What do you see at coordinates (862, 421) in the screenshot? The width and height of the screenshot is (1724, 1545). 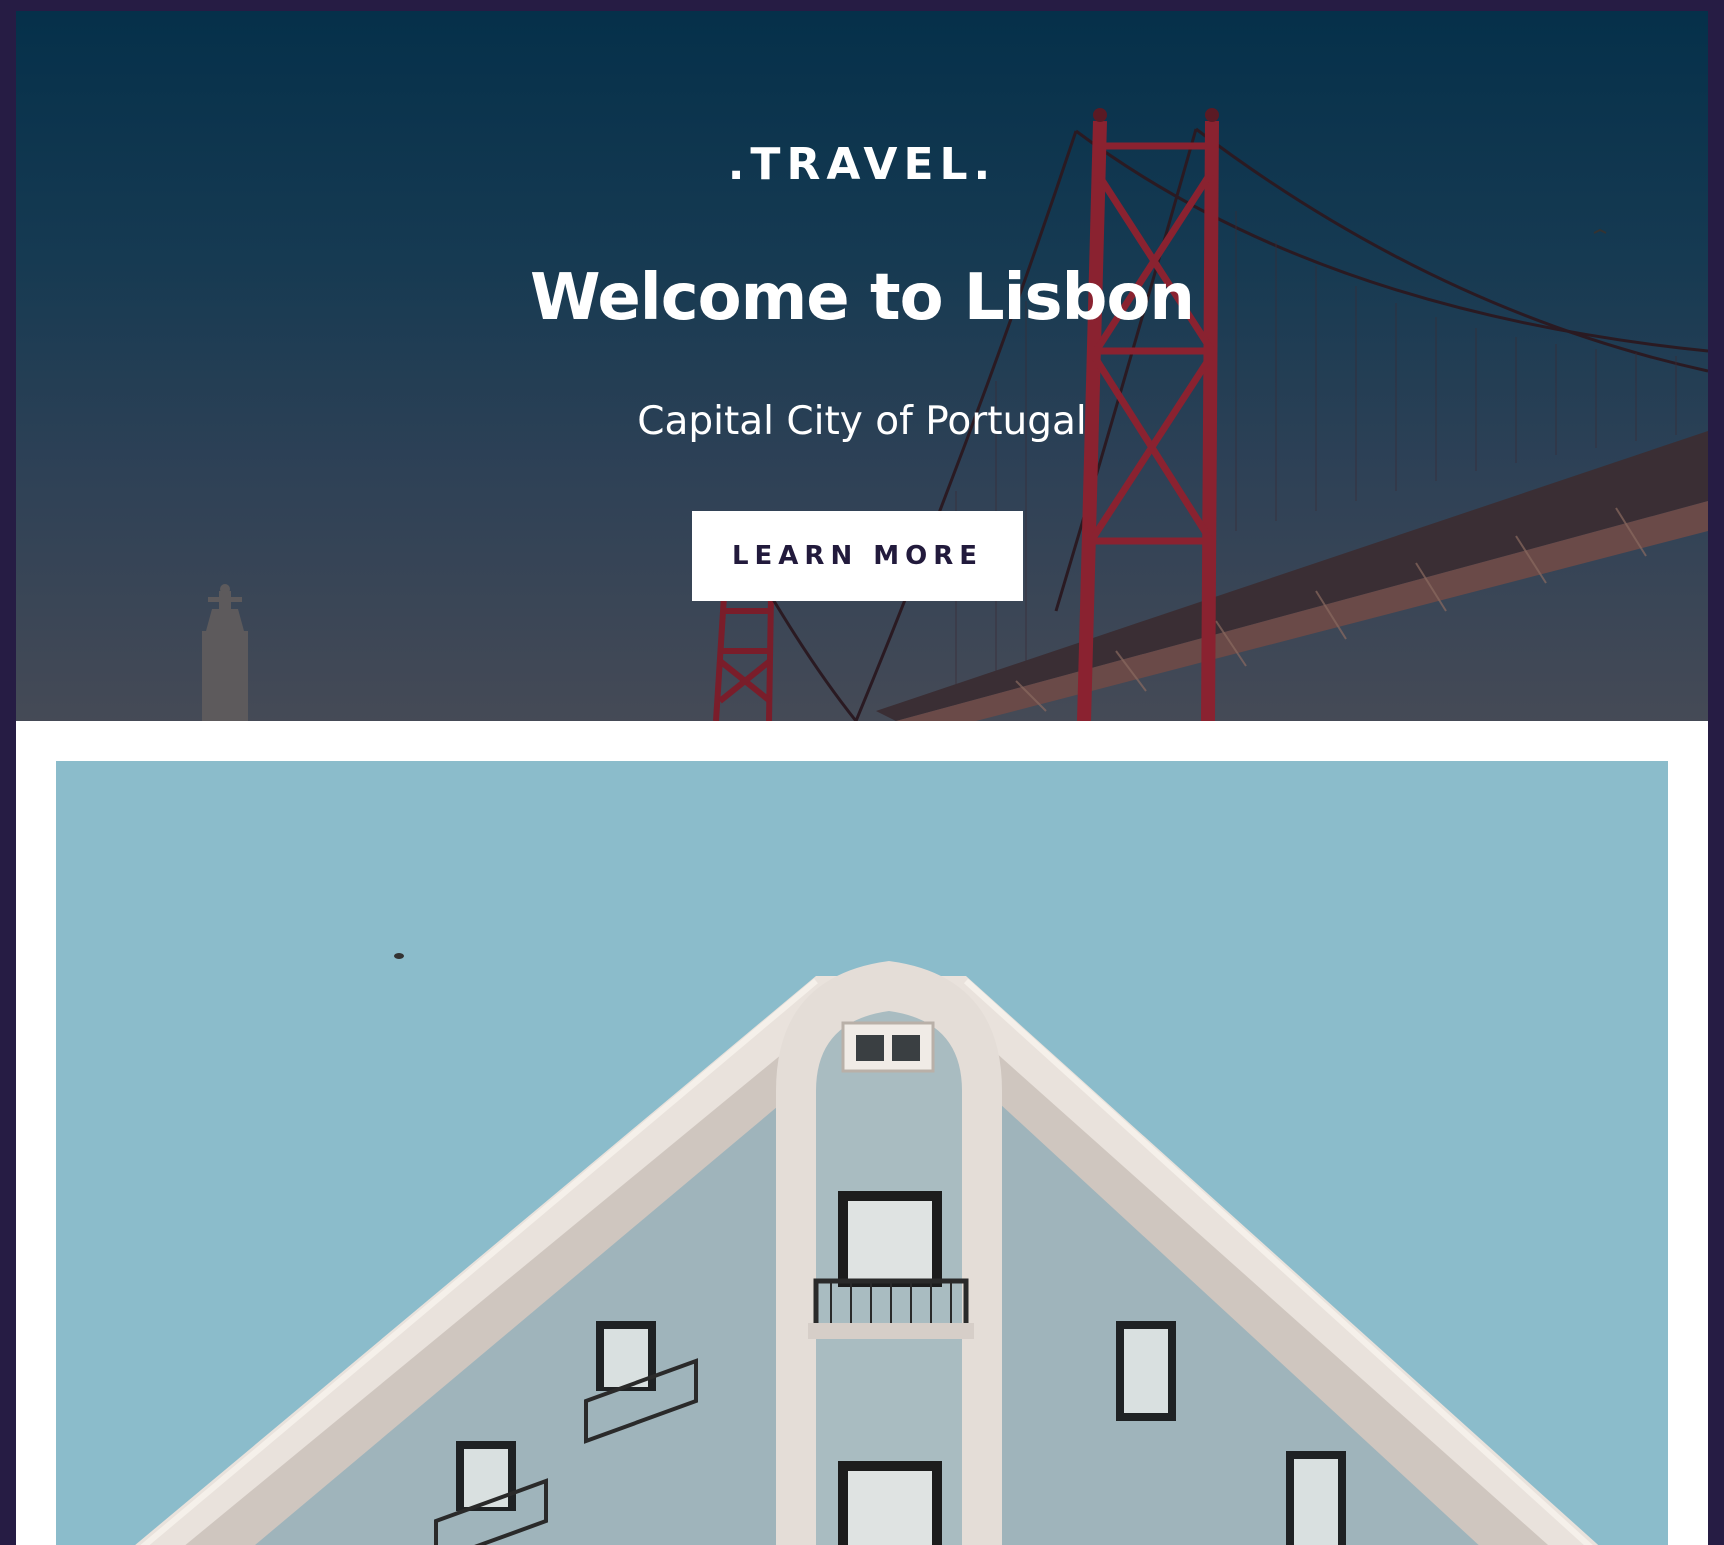 I see `hero-subtitle: Capital City of Portugal` at bounding box center [862, 421].